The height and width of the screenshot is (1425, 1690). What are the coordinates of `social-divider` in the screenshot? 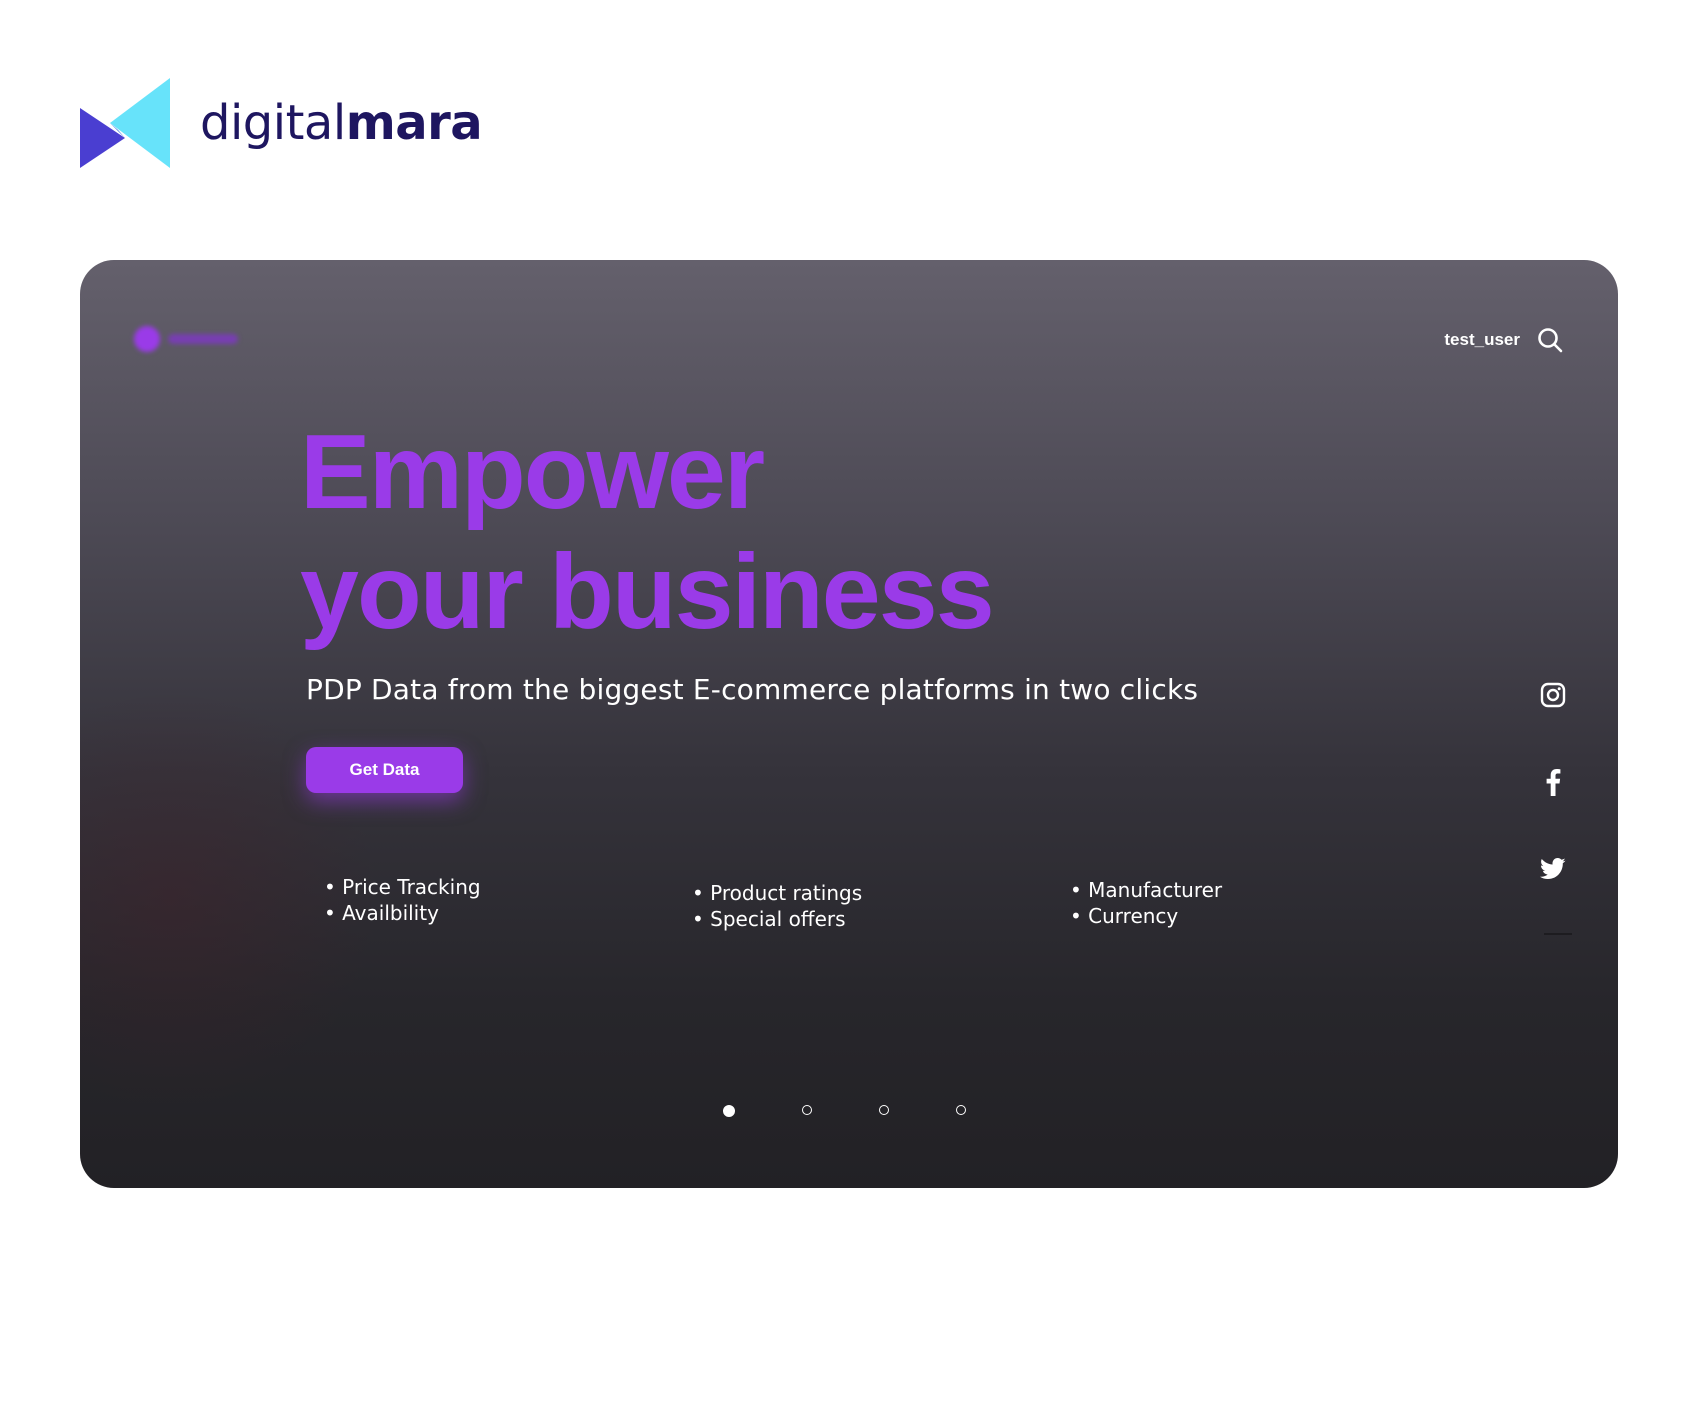 It's located at (1558, 934).